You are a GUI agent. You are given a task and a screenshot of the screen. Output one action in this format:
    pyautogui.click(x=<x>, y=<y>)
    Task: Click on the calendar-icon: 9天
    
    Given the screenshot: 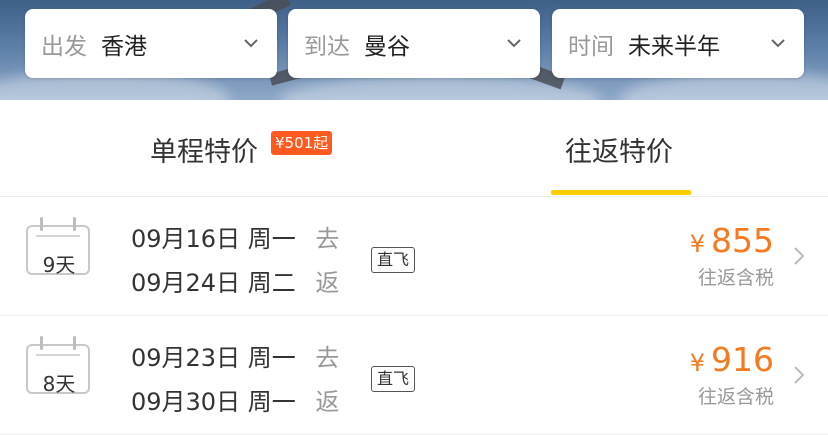 What is the action you would take?
    pyautogui.click(x=59, y=246)
    